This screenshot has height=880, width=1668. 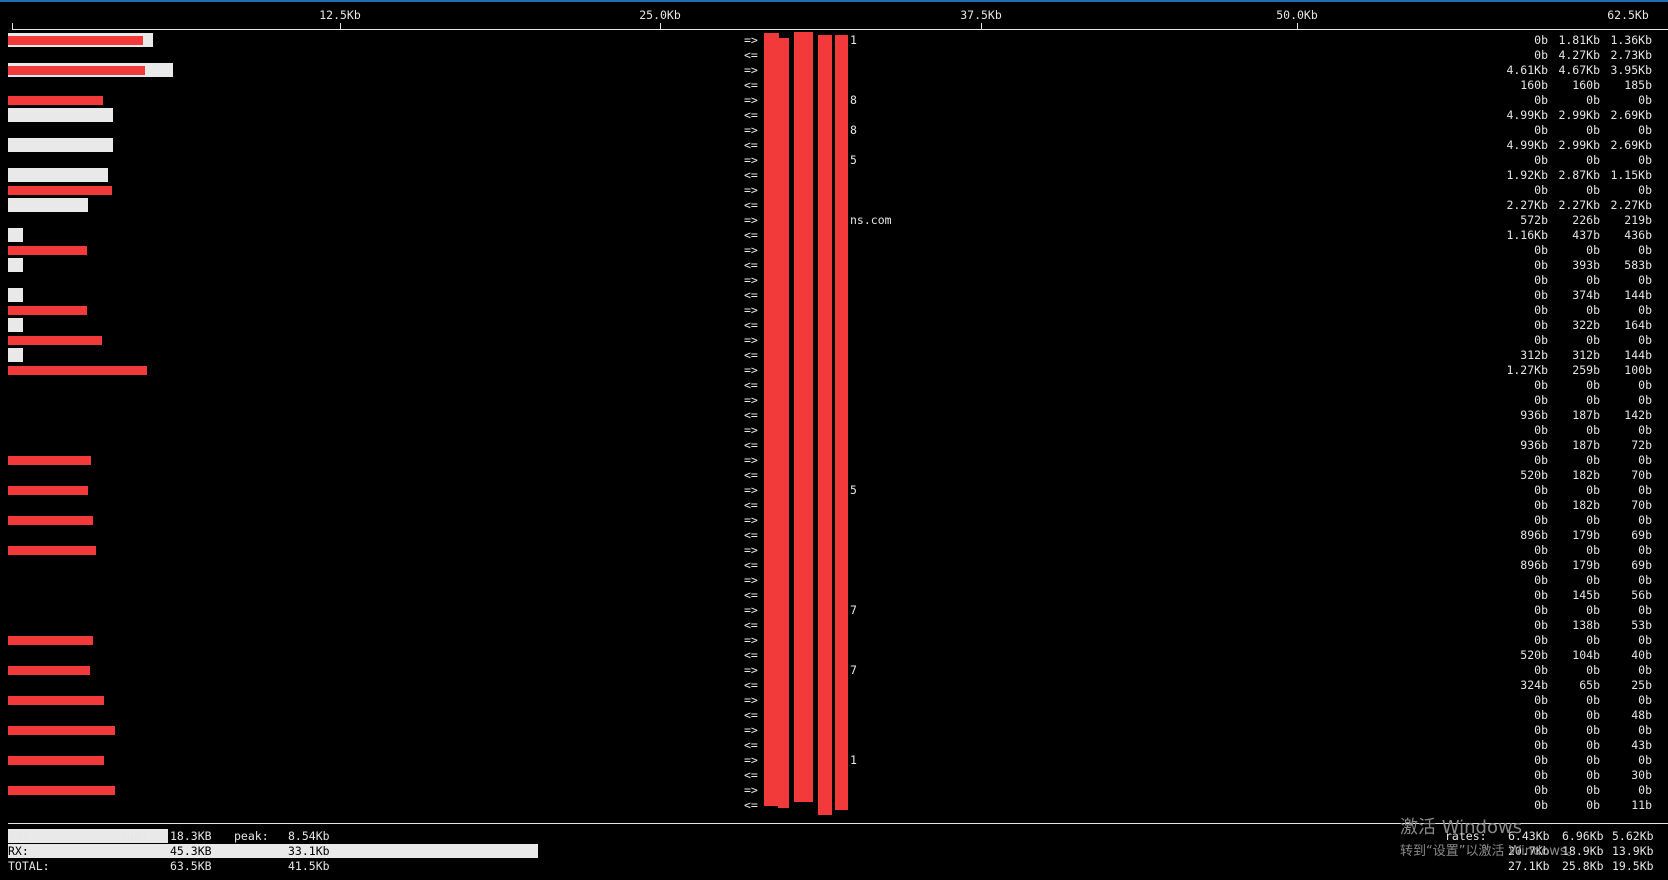 I want to click on connection-row: <= 936b 187b 72b, so click(x=834, y=445).